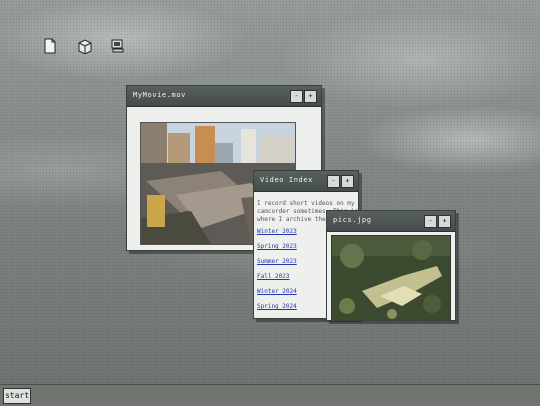 This screenshot has width=540, height=406. What do you see at coordinates (277, 231) in the screenshot?
I see `link-winter-2023: Winter 2023` at bounding box center [277, 231].